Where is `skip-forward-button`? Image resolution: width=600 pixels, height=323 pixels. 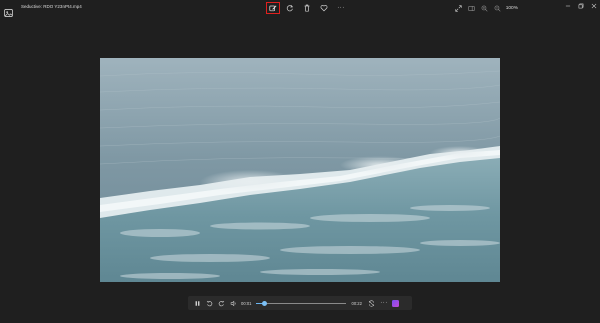
skip-forward-button is located at coordinates (221, 303).